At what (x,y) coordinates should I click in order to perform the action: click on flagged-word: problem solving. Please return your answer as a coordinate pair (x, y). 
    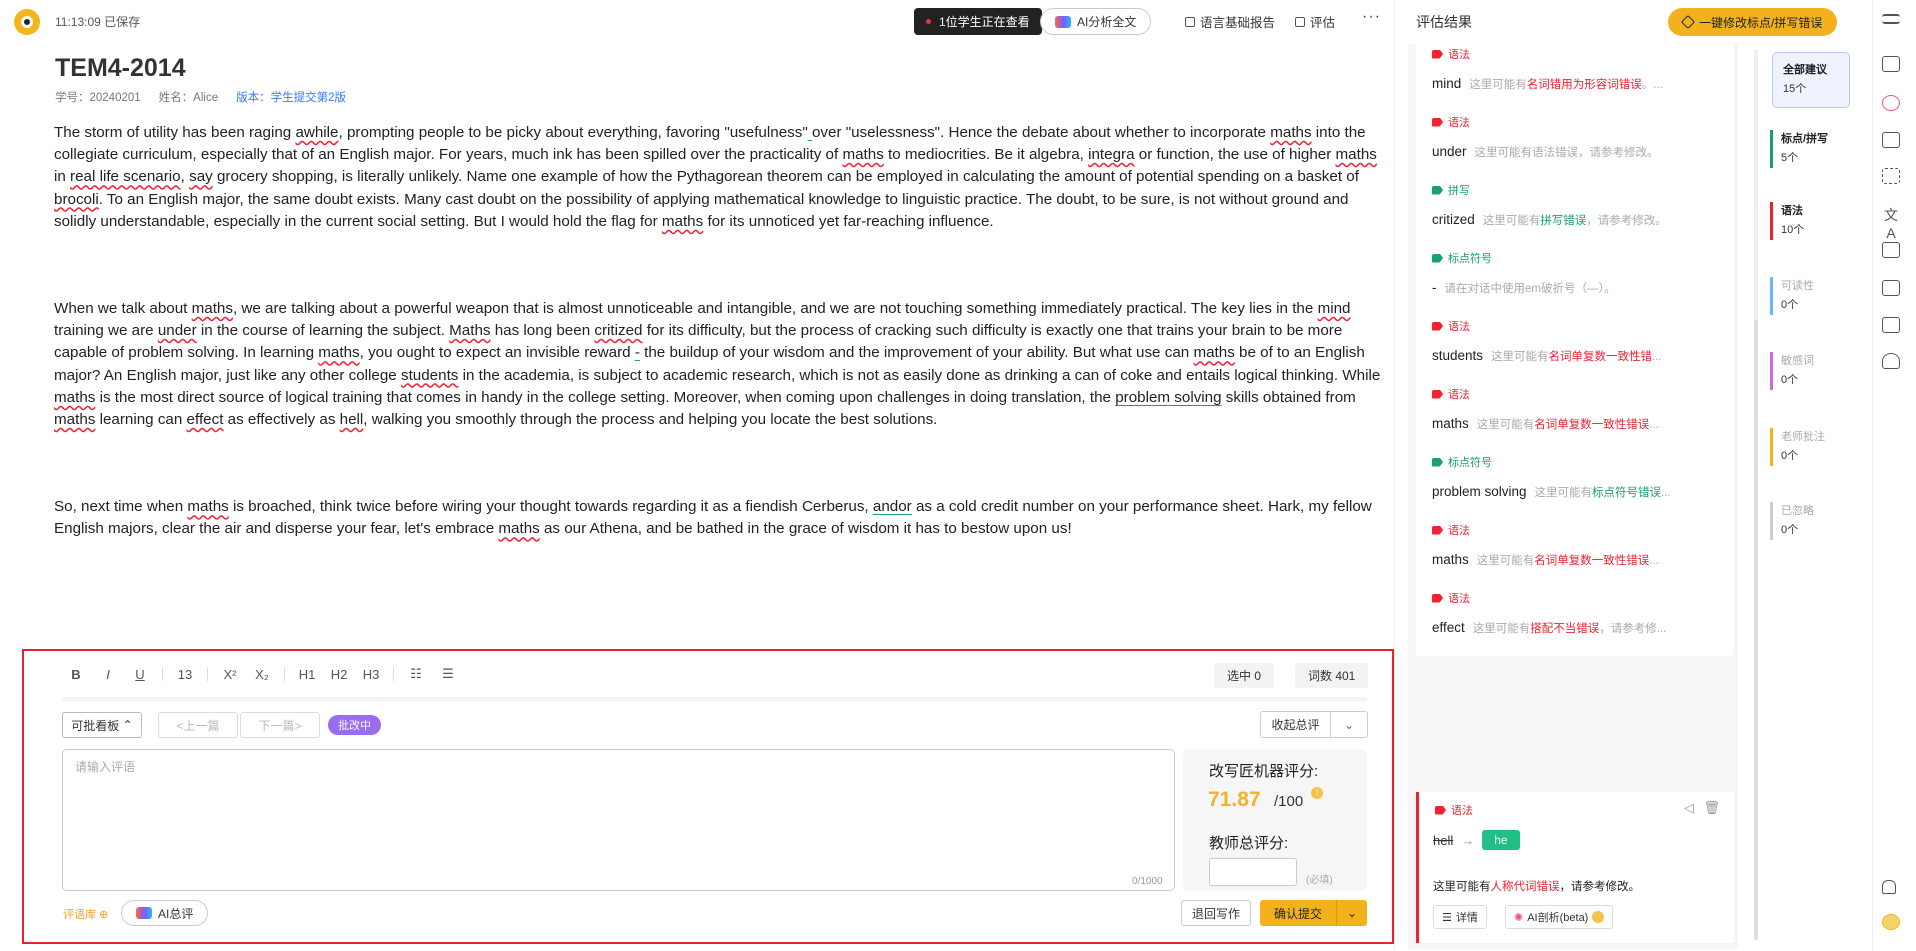
    Looking at the image, I should click on (1168, 397).